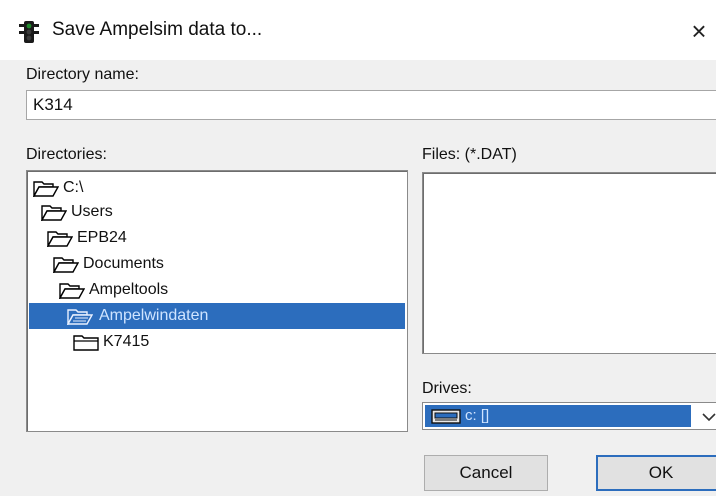  What do you see at coordinates (218, 188) in the screenshot?
I see `directory-item-c: C:\` at bounding box center [218, 188].